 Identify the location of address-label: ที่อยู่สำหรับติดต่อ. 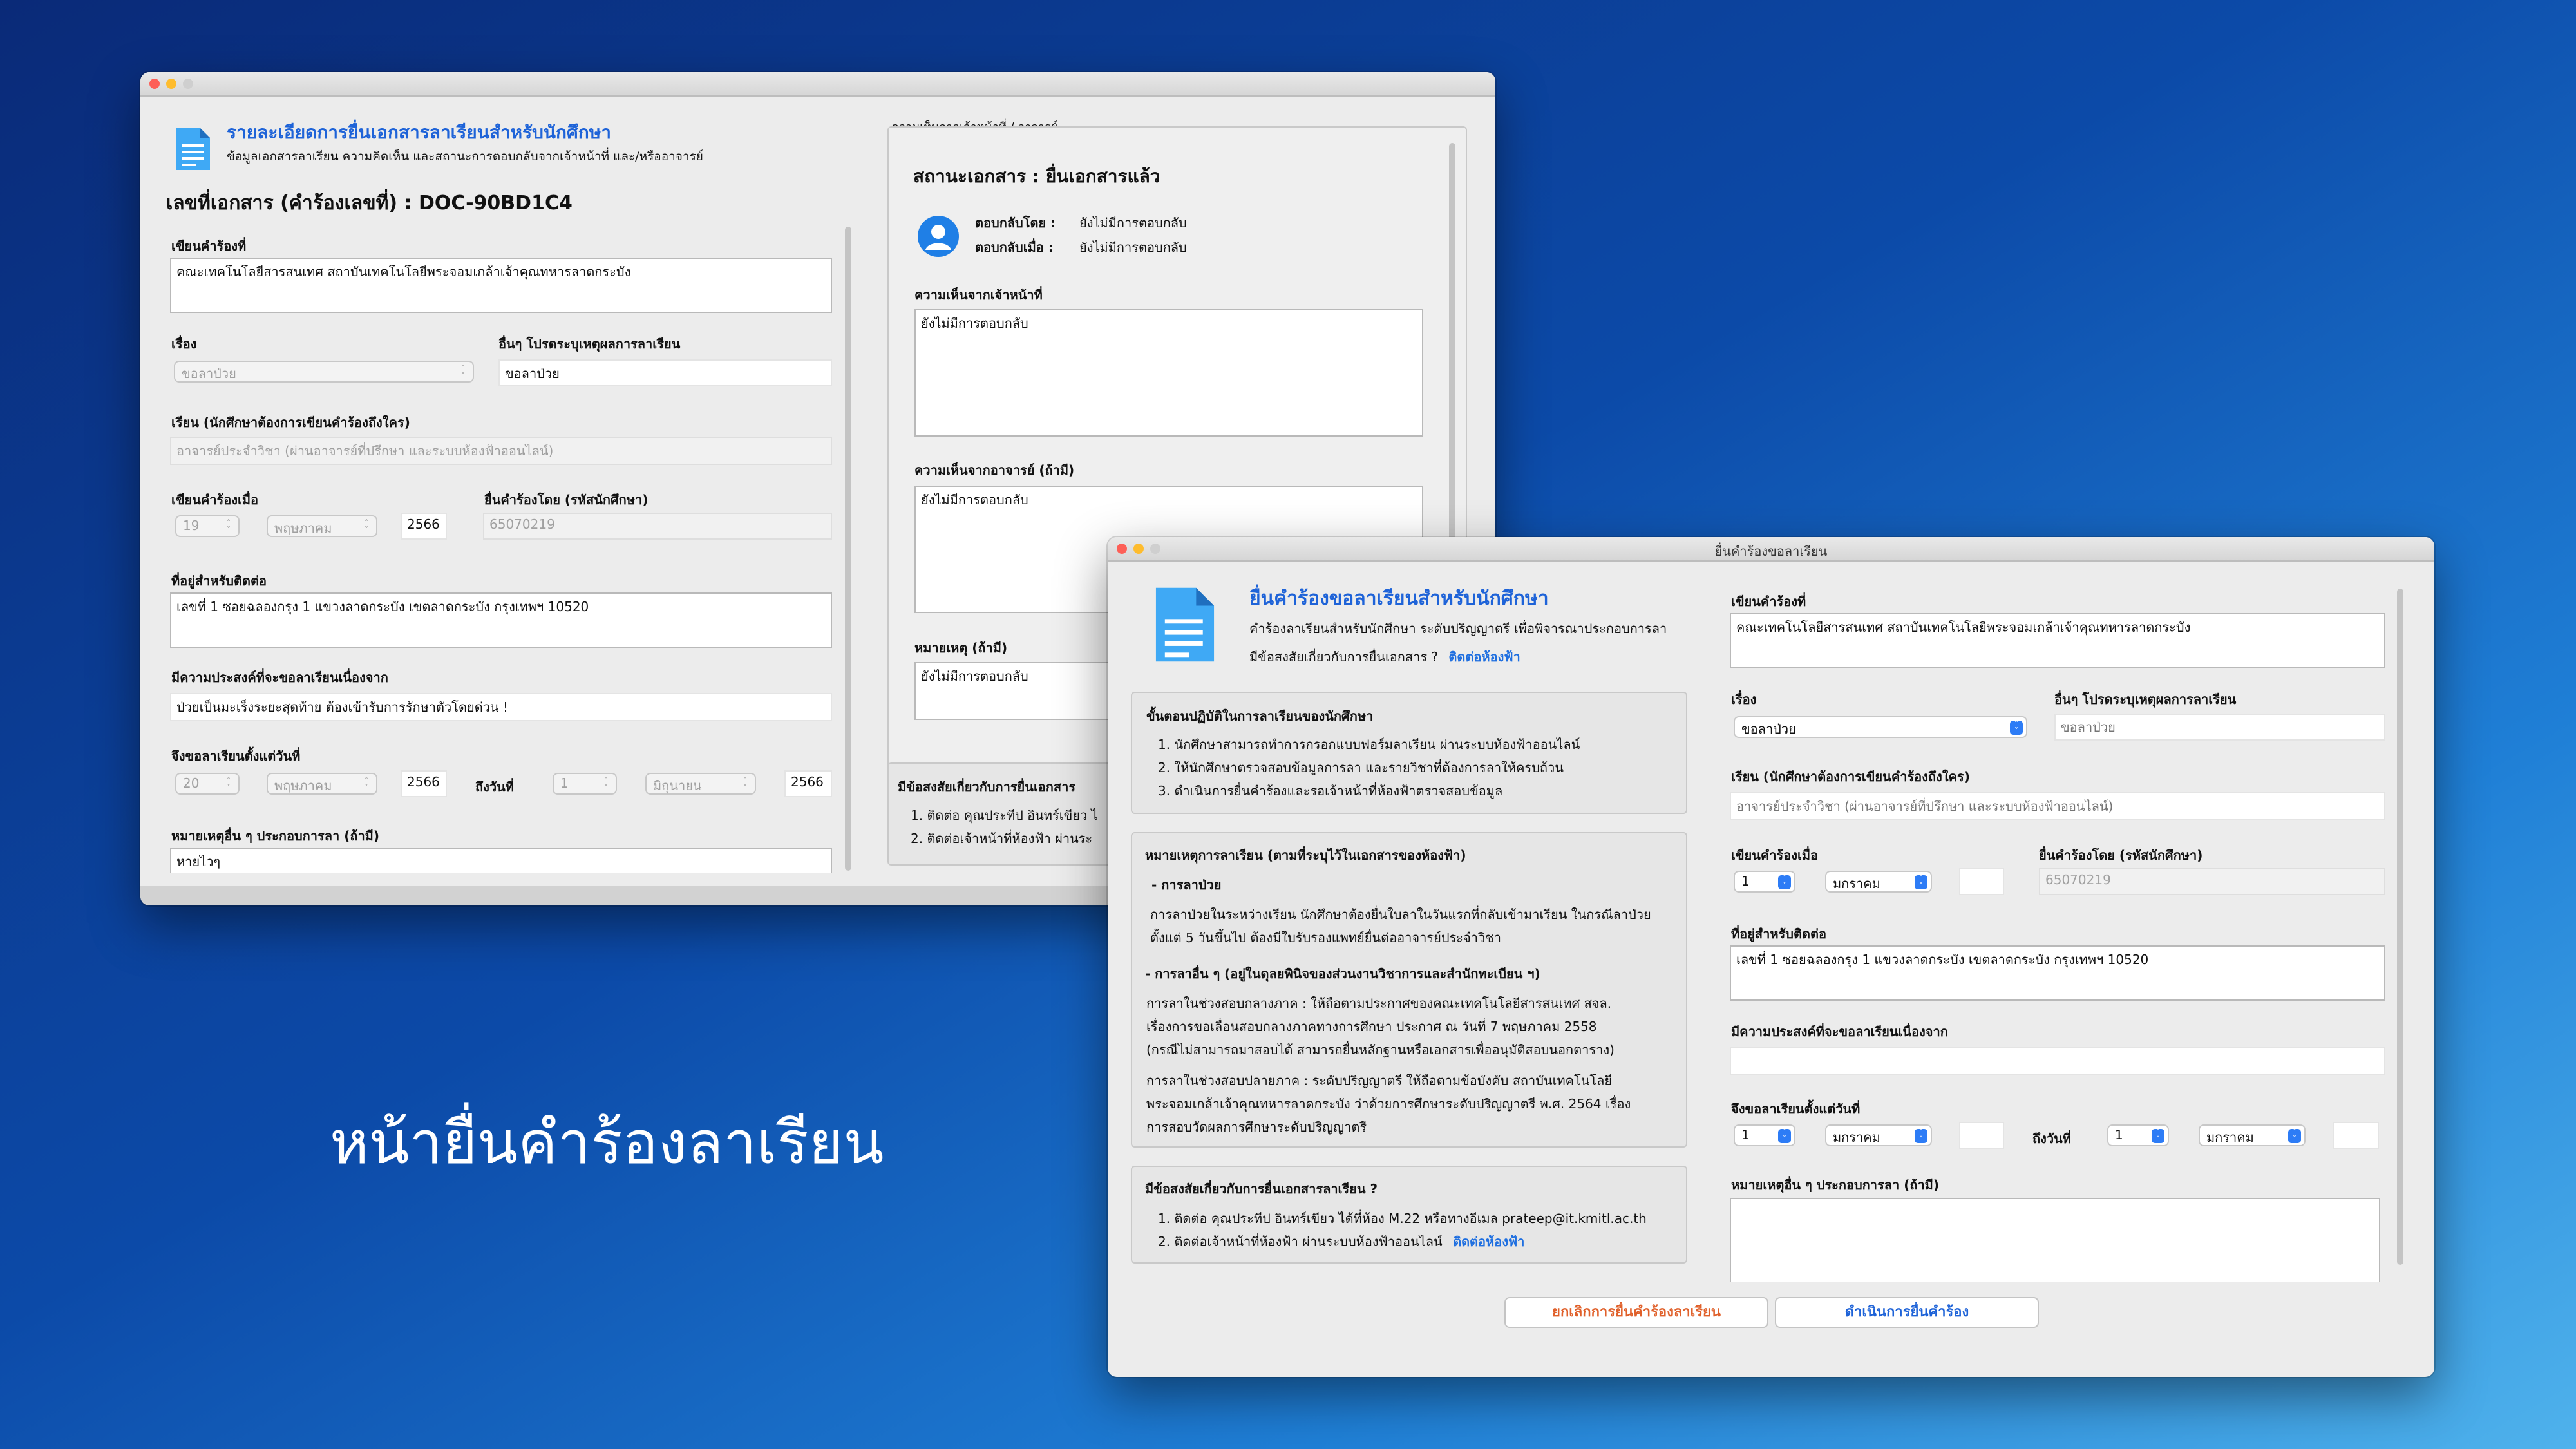
(219, 581).